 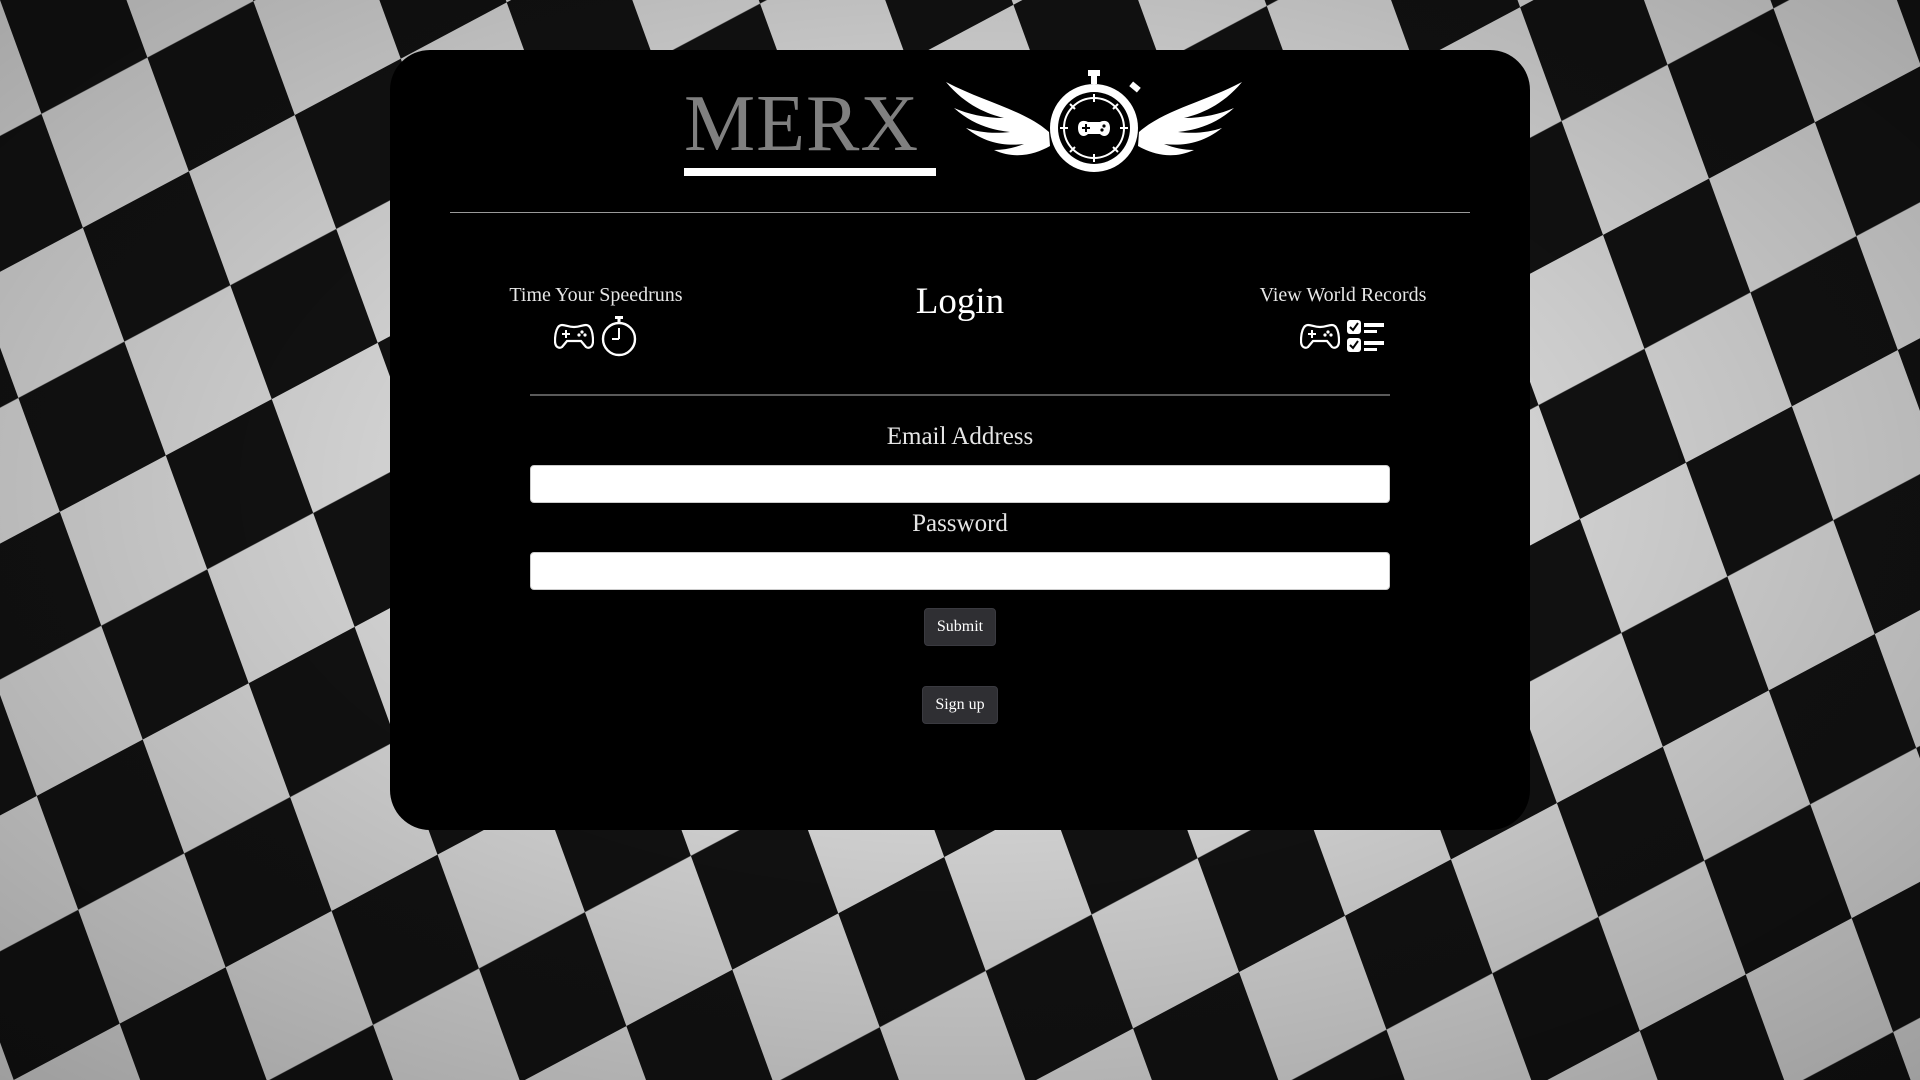 What do you see at coordinates (960, 705) in the screenshot?
I see `sign-up-button: Sign up` at bounding box center [960, 705].